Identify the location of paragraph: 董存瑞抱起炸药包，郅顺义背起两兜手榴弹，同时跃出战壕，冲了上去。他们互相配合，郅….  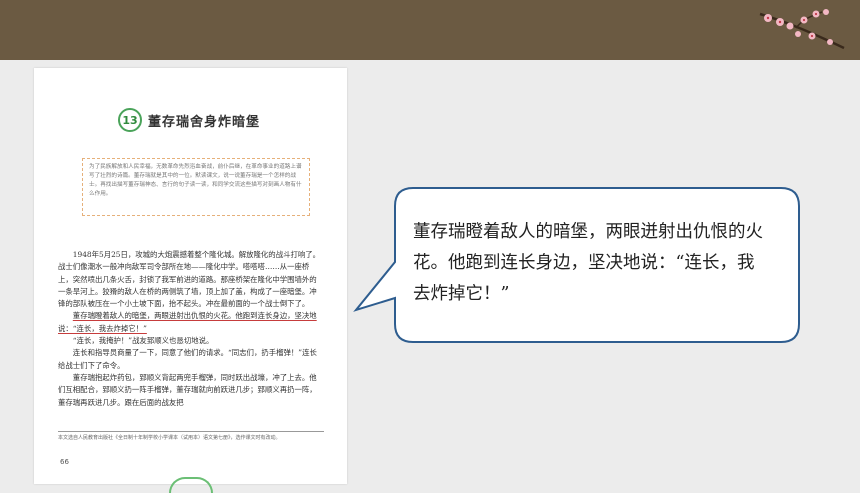
(187, 389).